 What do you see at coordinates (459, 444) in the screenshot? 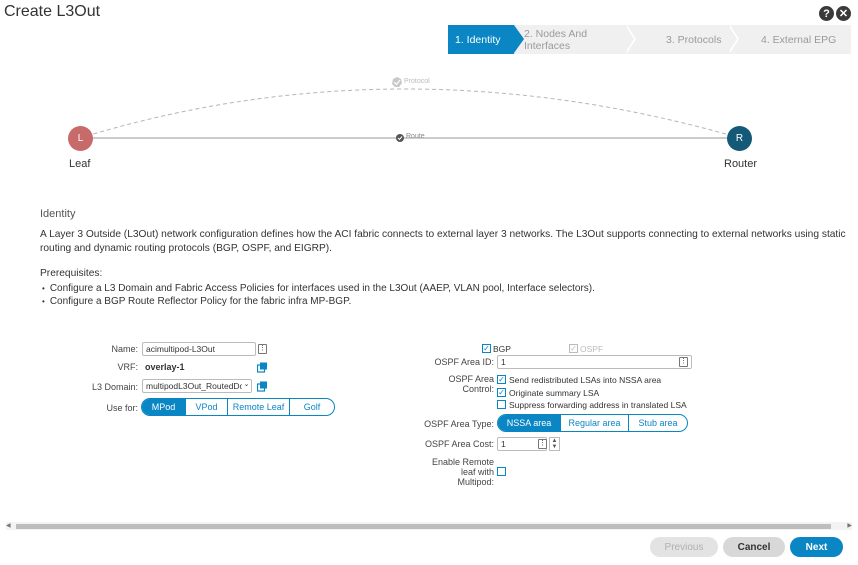
I see `ospf-area-cost-label: OSPF Area Cost:` at bounding box center [459, 444].